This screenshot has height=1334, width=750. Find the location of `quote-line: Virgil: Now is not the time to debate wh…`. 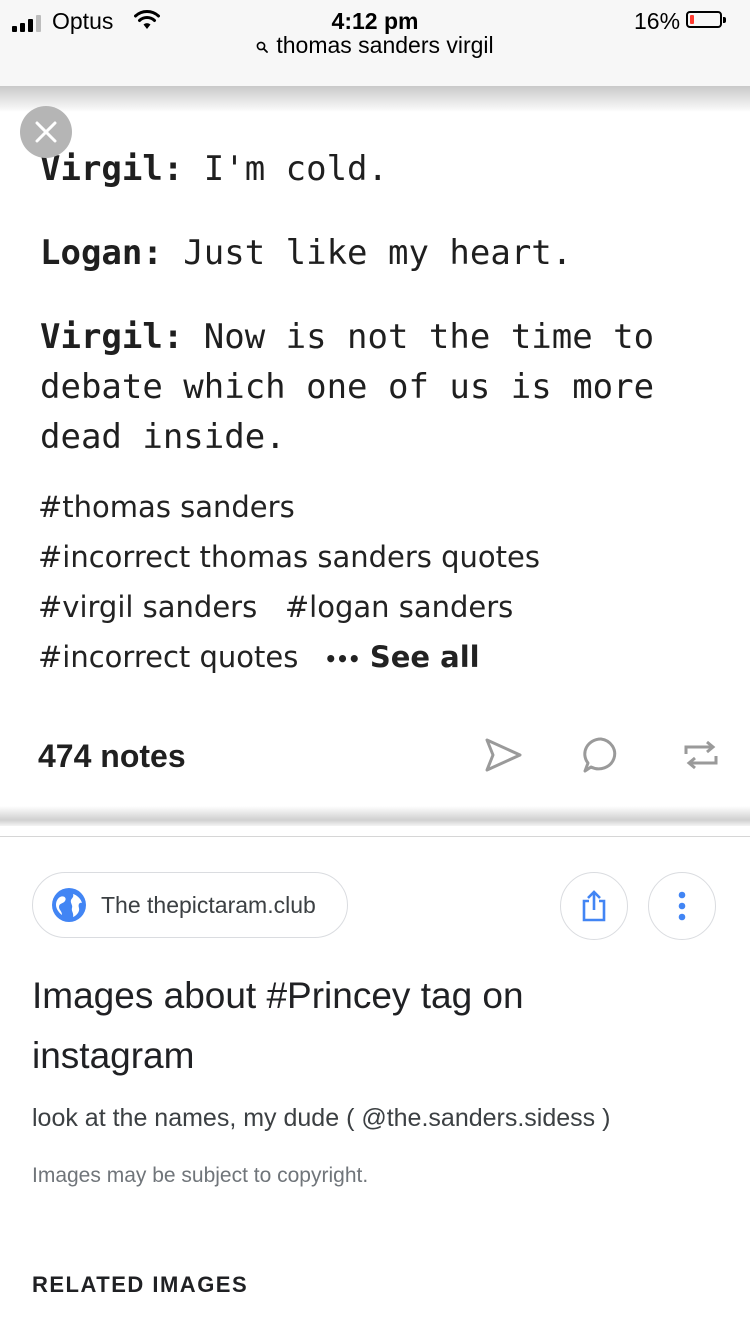

quote-line: Virgil: Now is not the time to debate wh… is located at coordinates (395, 387).